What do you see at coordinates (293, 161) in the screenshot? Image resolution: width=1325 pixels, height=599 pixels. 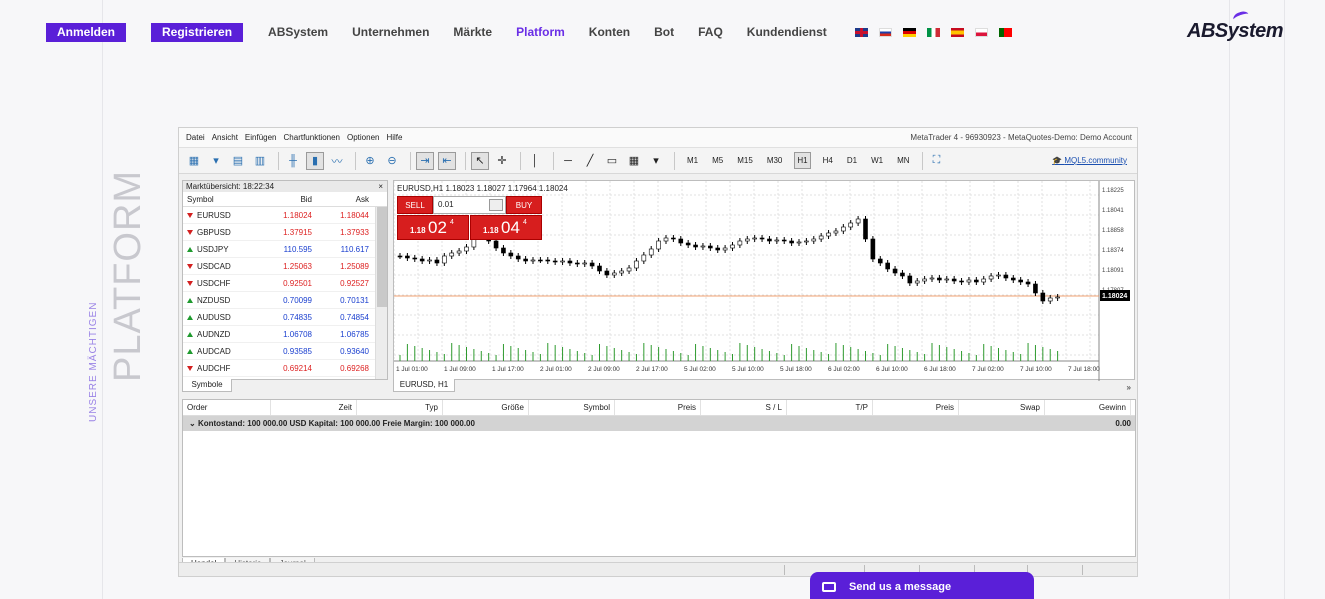 I see `bar-chart-icon: ╫` at bounding box center [293, 161].